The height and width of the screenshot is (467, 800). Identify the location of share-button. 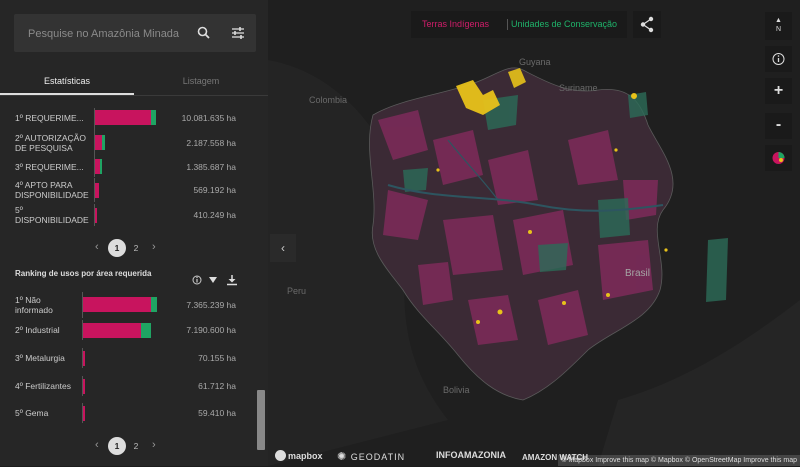
(647, 24).